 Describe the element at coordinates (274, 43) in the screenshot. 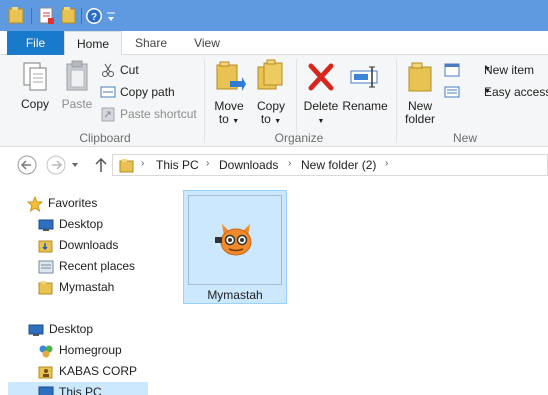

I see `ribbon-tabs: File Home Share View` at that location.